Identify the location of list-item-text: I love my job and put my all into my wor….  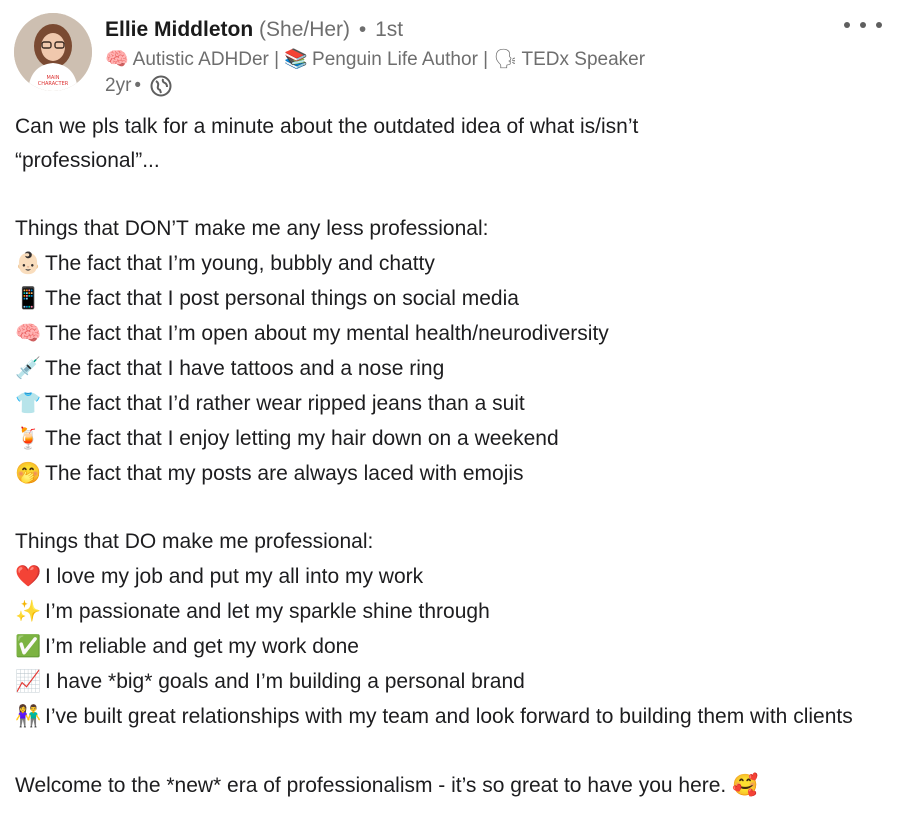
(234, 576).